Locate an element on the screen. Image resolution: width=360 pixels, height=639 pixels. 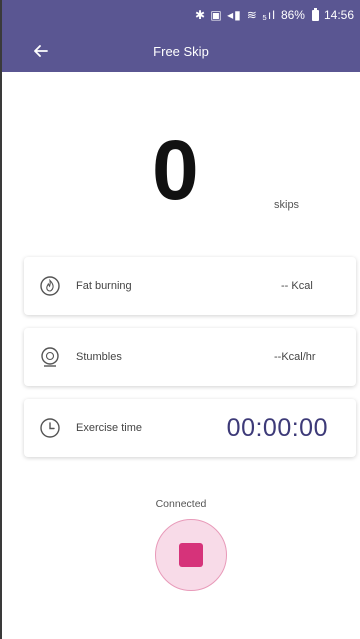
battery-icon is located at coordinates (315, 14).